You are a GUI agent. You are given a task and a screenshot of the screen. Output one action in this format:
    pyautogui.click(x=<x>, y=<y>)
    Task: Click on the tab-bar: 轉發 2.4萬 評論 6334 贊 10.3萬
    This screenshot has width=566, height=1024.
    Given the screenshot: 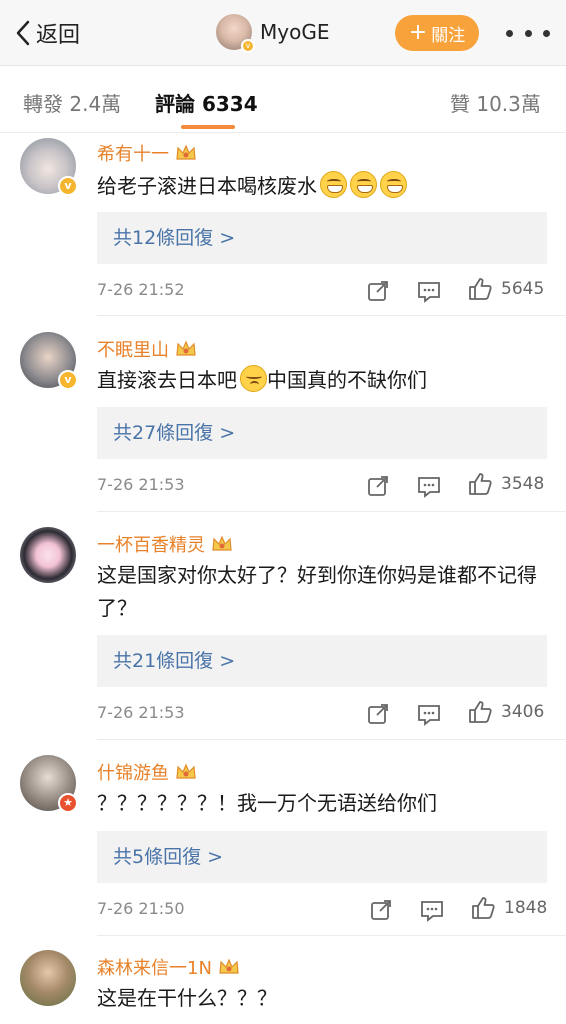 What is the action you would take?
    pyautogui.click(x=283, y=100)
    